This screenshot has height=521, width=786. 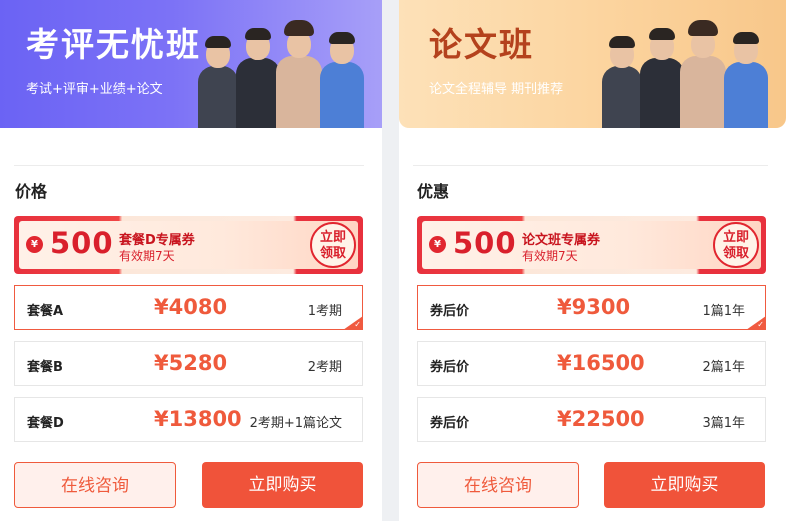 I want to click on package-price: ¥5280, so click(x=191, y=363).